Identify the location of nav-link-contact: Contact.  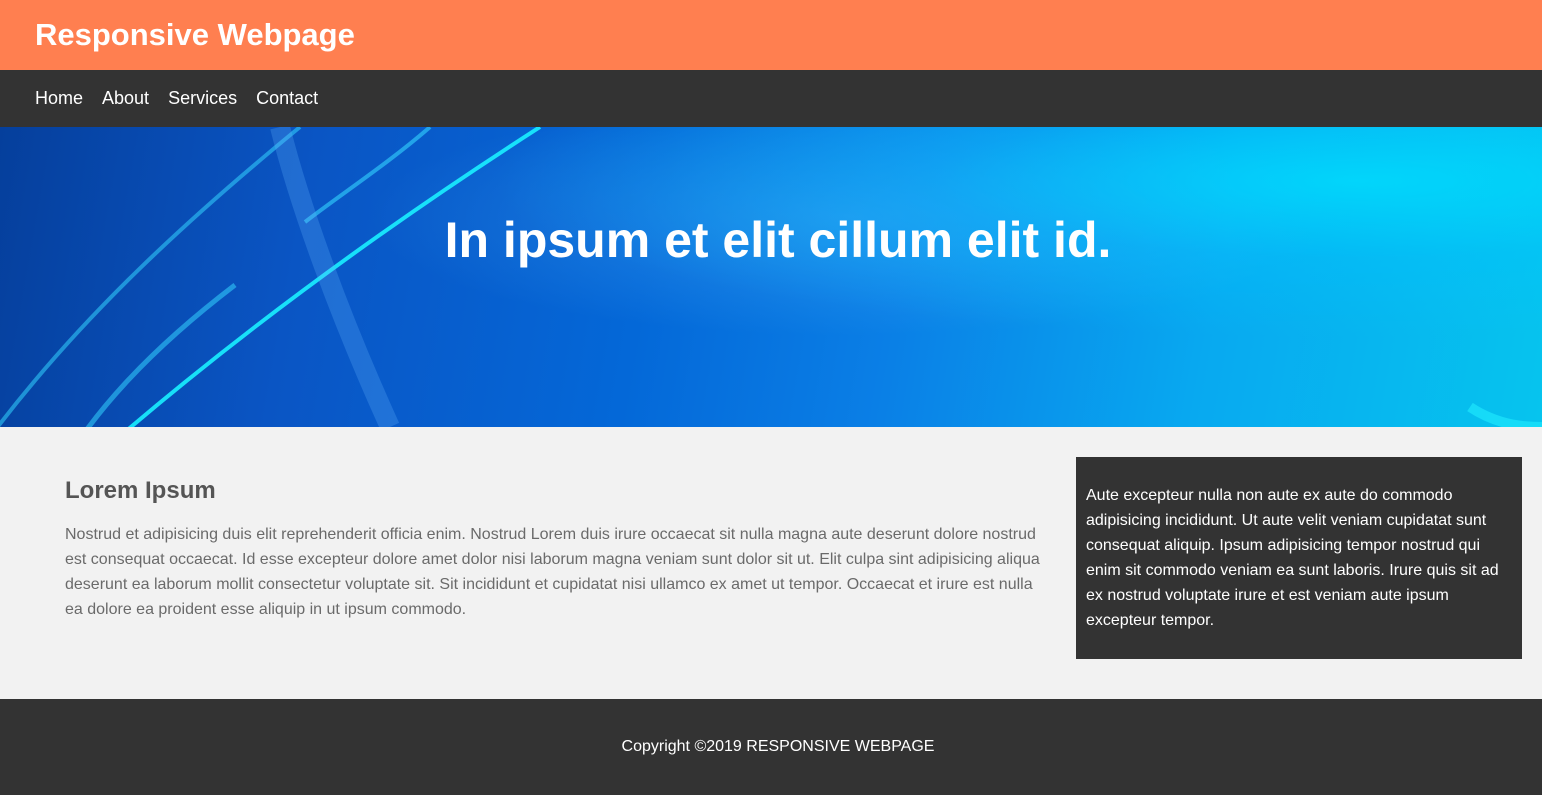
(287, 98).